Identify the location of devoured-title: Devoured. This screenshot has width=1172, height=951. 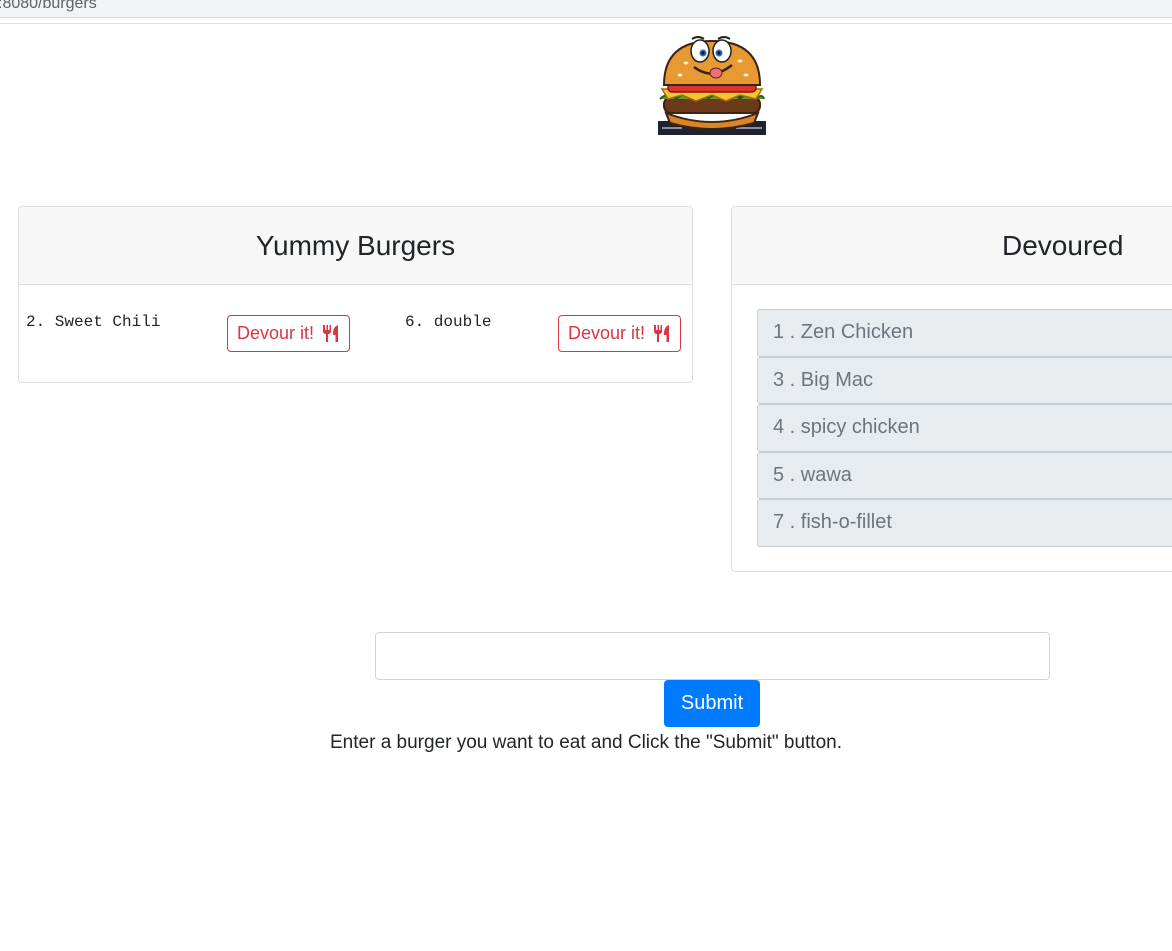
(952, 246).